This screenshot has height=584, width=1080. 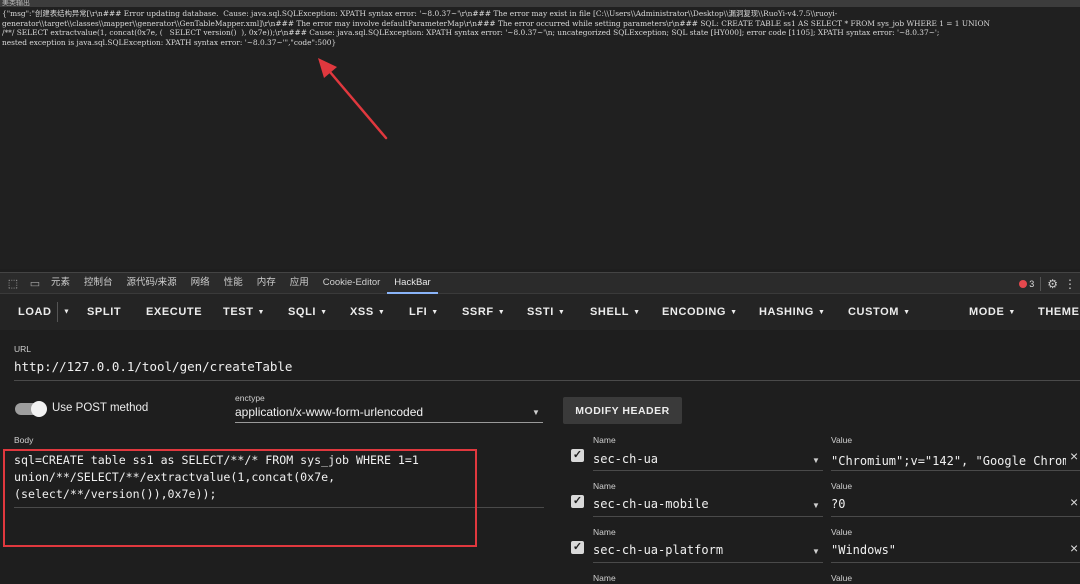 I want to click on tab-application: 应用, so click(x=299, y=283).